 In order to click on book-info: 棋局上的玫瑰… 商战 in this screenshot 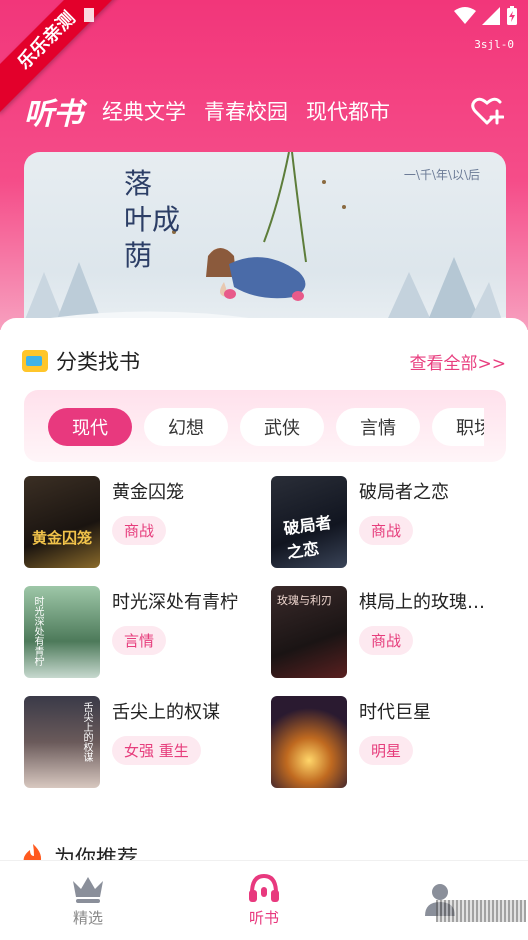, I will do `click(422, 632)`.